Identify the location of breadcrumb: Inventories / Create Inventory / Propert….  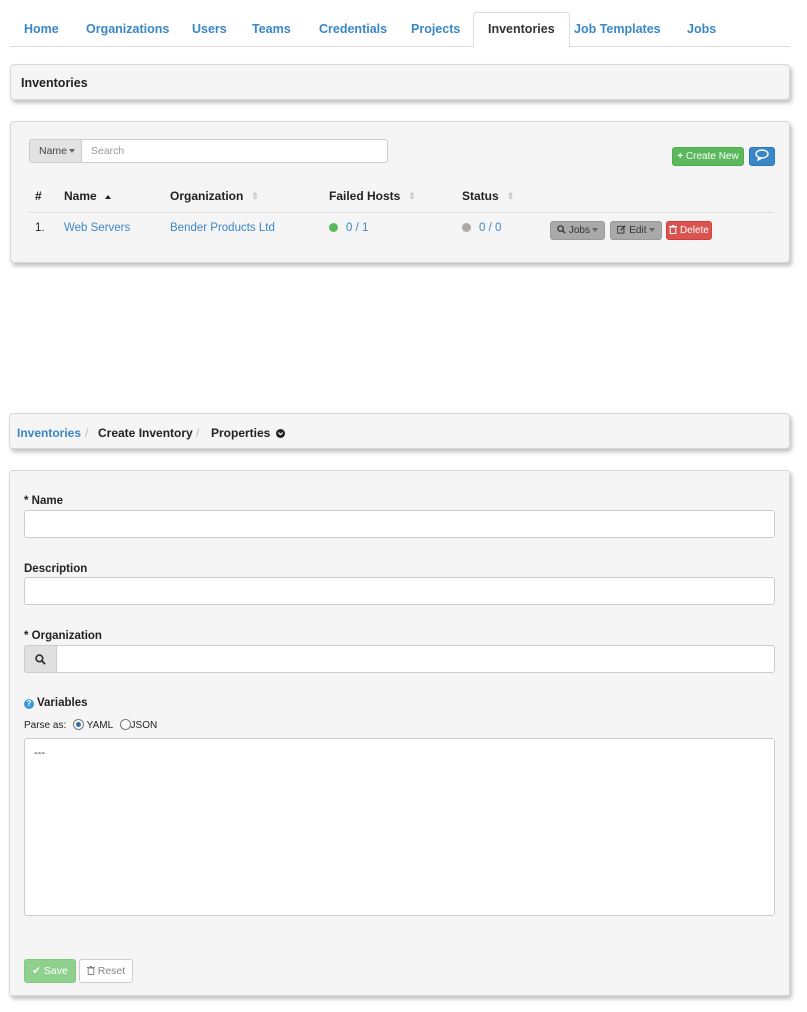
(399, 431).